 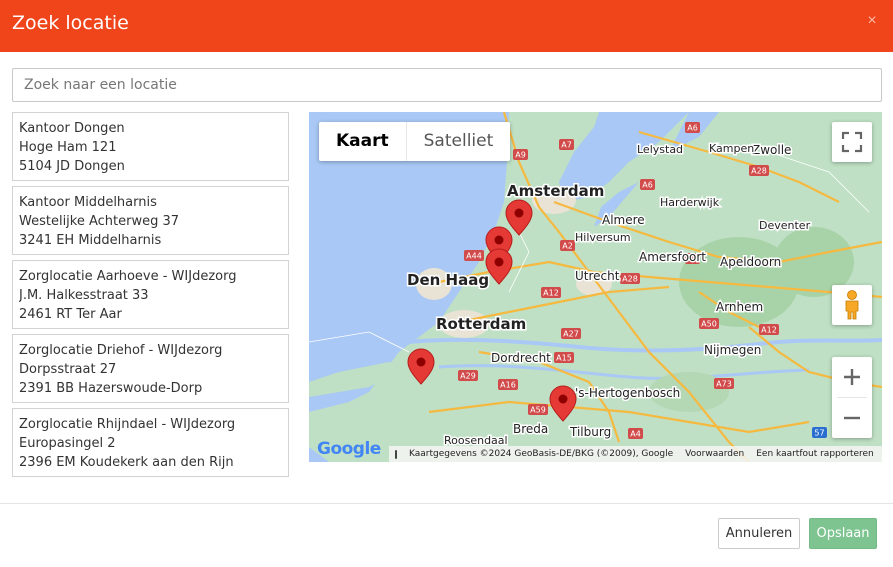 I want to click on svg-text: A4, so click(x=635, y=434).